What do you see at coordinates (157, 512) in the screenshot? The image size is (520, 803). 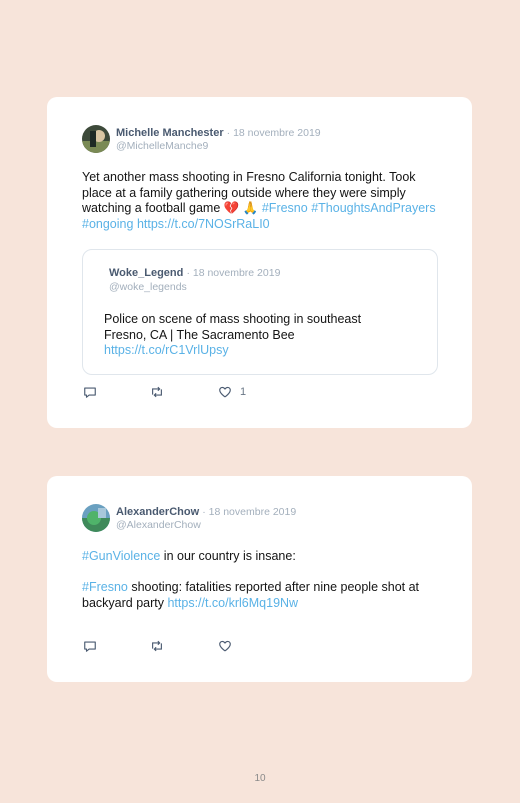 I see `author-name: AlexanderChow` at bounding box center [157, 512].